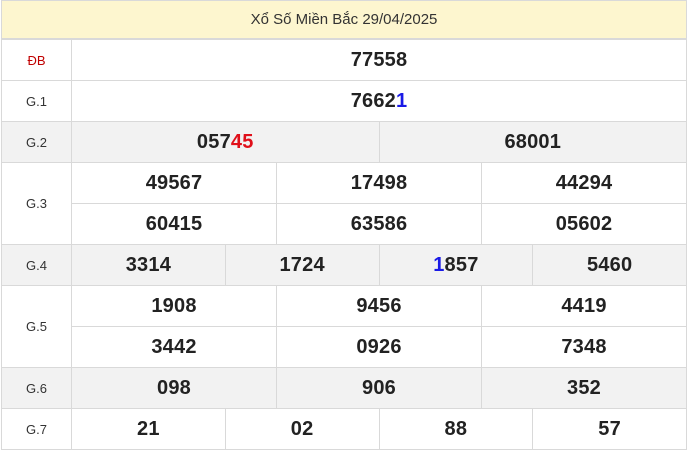  I want to click on prize-g3-number-6: 05602, so click(584, 224).